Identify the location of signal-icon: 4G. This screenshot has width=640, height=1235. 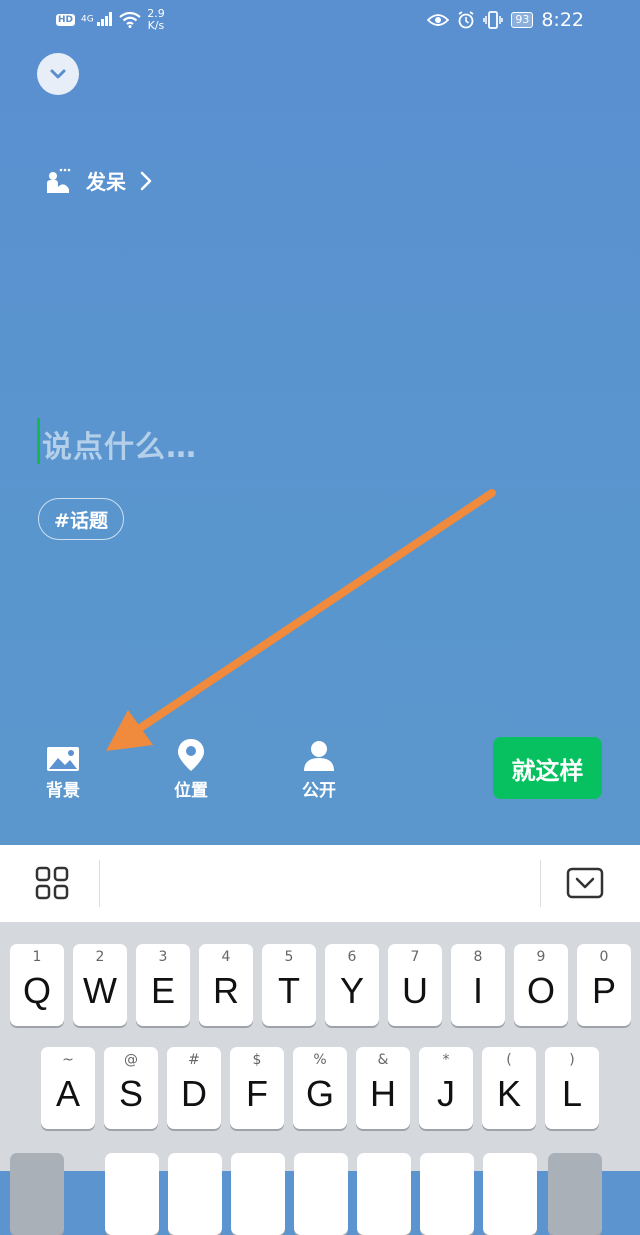
(97, 20).